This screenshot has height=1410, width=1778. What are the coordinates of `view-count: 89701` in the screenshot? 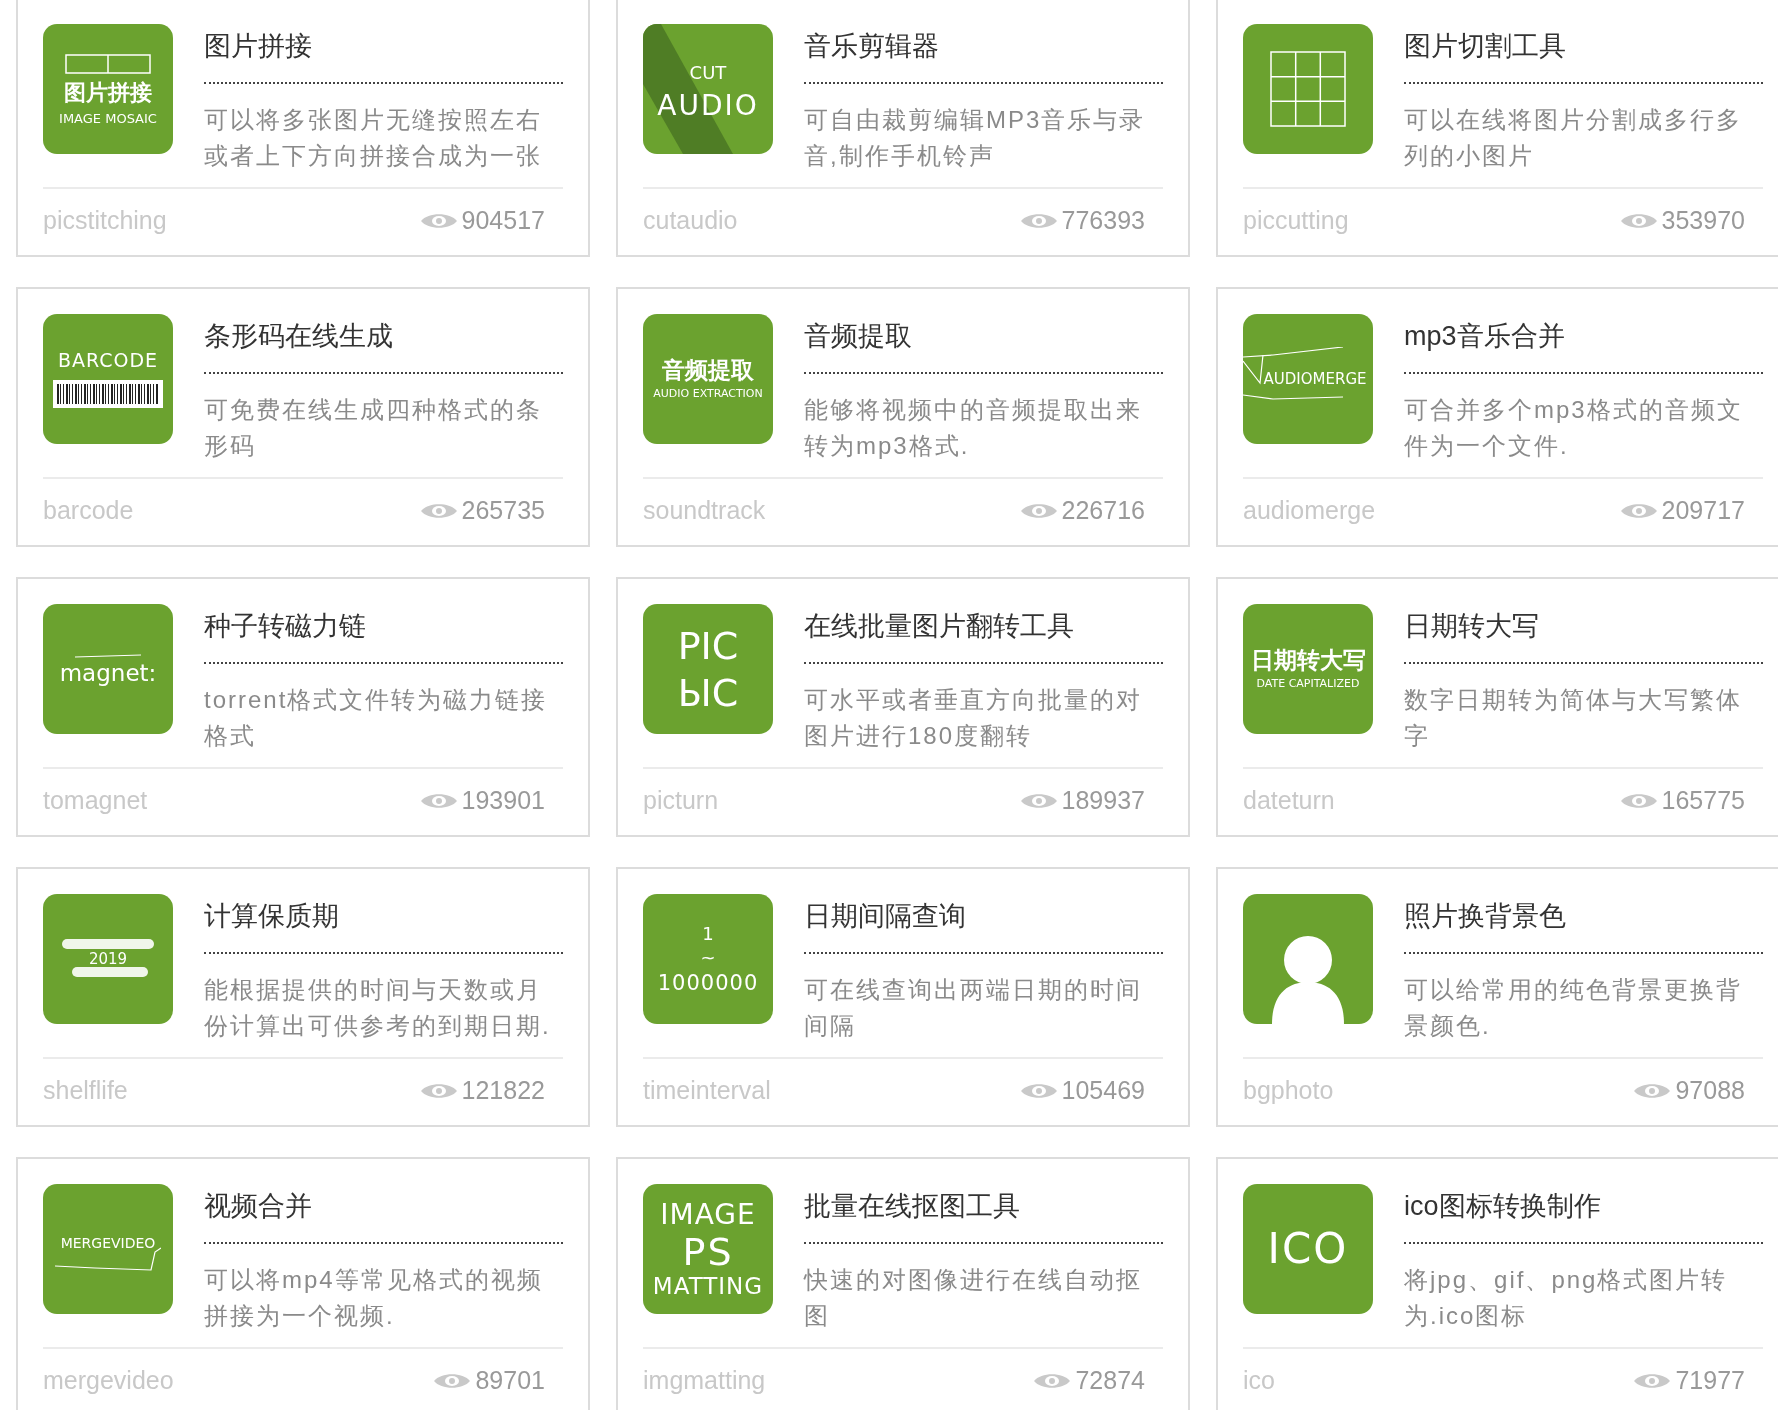 It's located at (510, 1381).